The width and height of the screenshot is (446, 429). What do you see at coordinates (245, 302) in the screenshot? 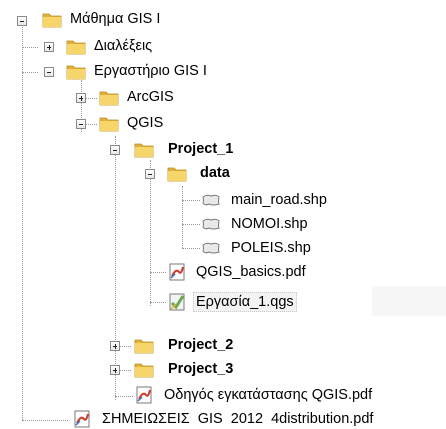
I see `tree-item-label: Εργασία_1.qgs` at bounding box center [245, 302].